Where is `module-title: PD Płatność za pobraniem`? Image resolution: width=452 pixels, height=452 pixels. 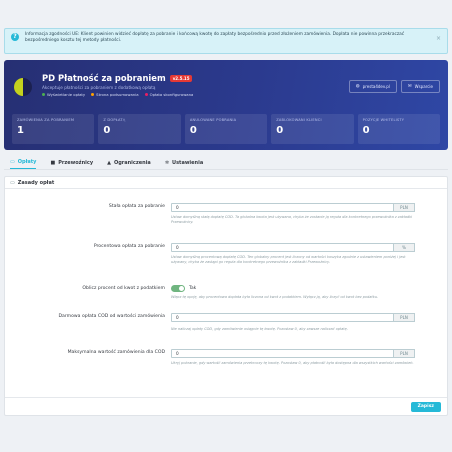 module-title: PD Płatność za pobraniem is located at coordinates (104, 78).